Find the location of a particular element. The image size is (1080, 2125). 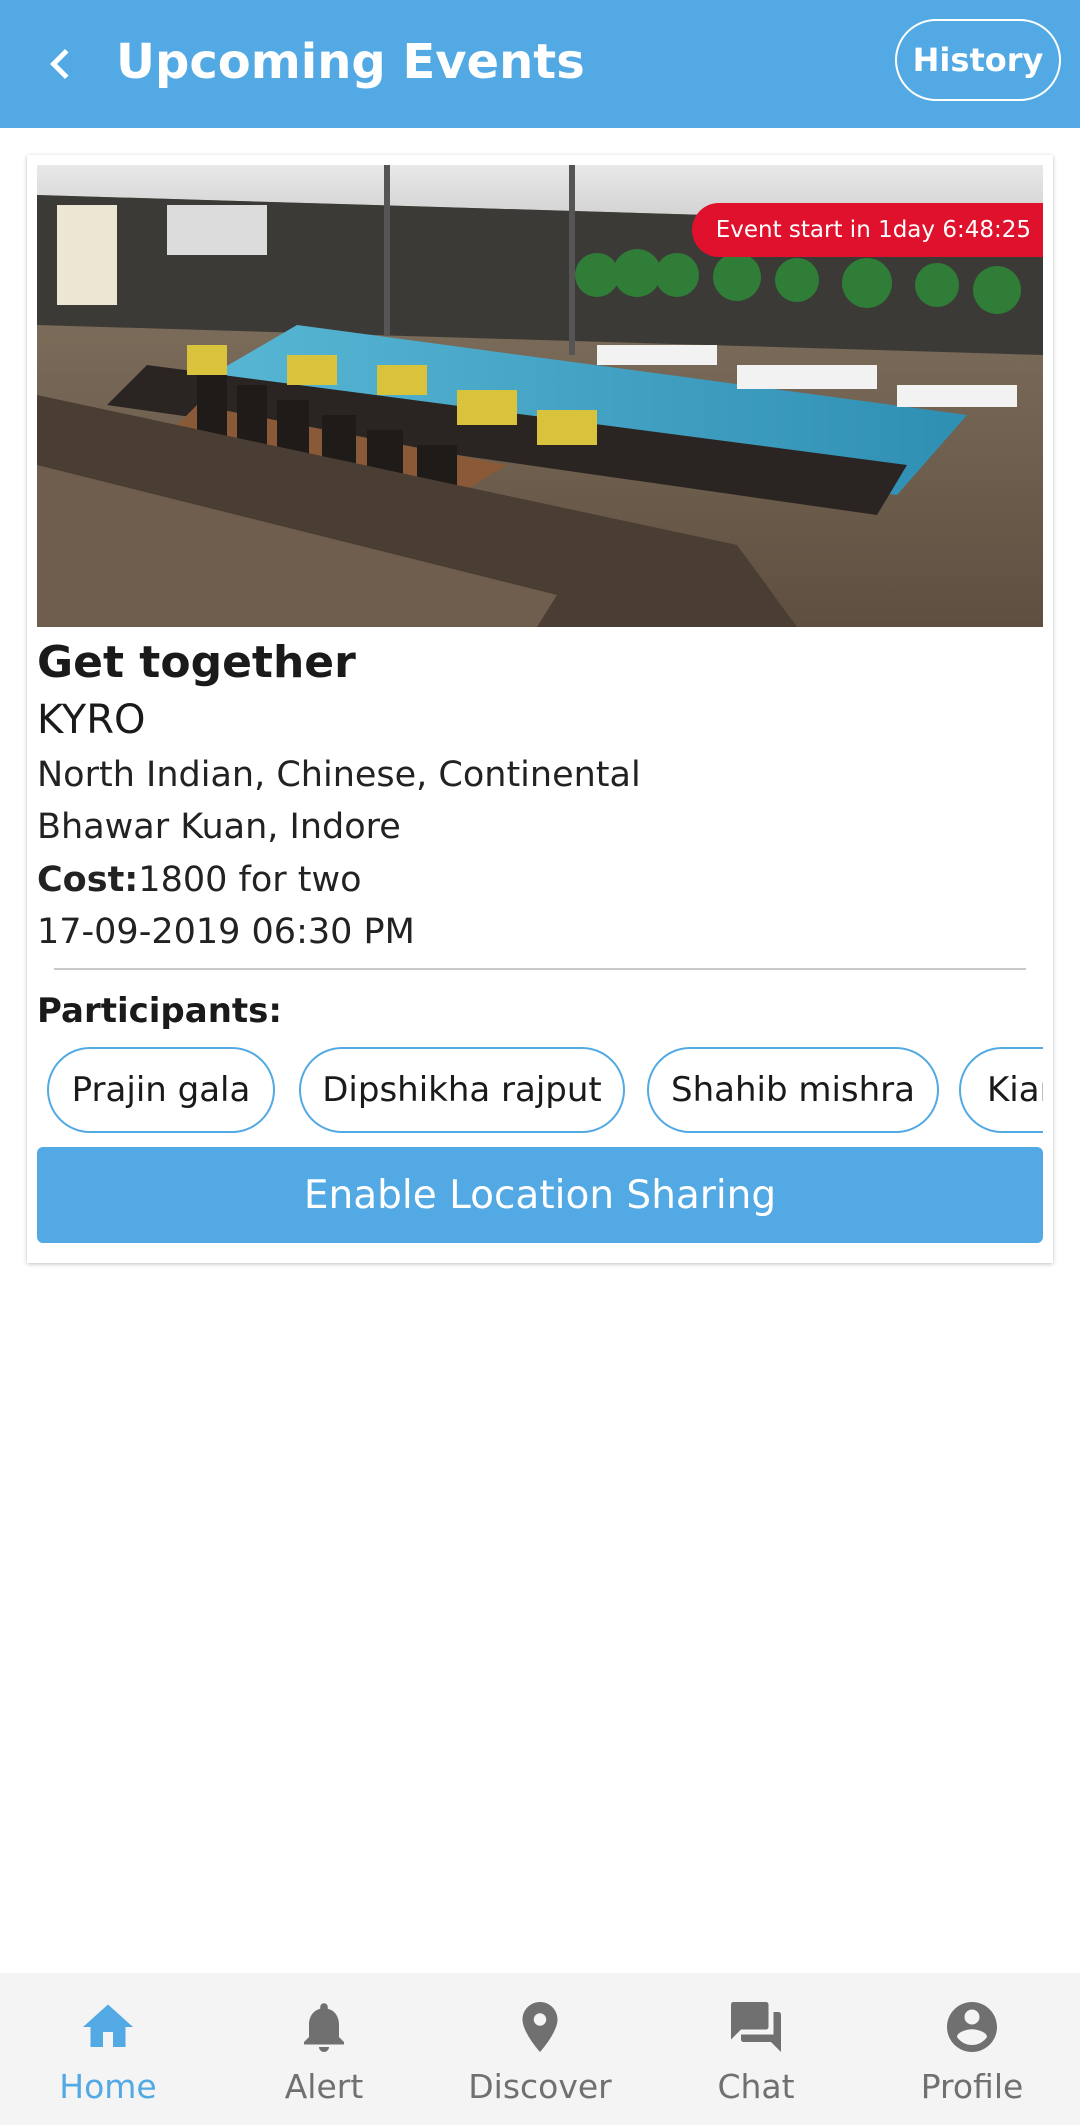

bottom-navigation: Home Alert Discover Chat Profile is located at coordinates (540, 2049).